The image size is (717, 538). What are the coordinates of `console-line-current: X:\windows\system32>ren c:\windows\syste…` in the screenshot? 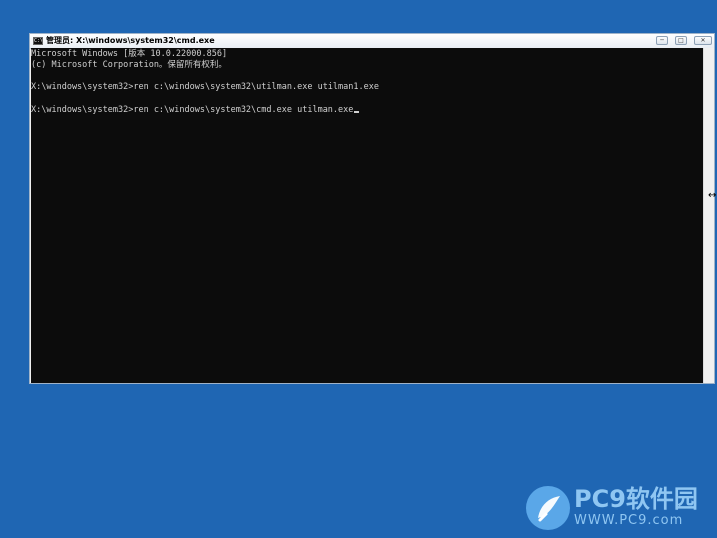 It's located at (195, 110).